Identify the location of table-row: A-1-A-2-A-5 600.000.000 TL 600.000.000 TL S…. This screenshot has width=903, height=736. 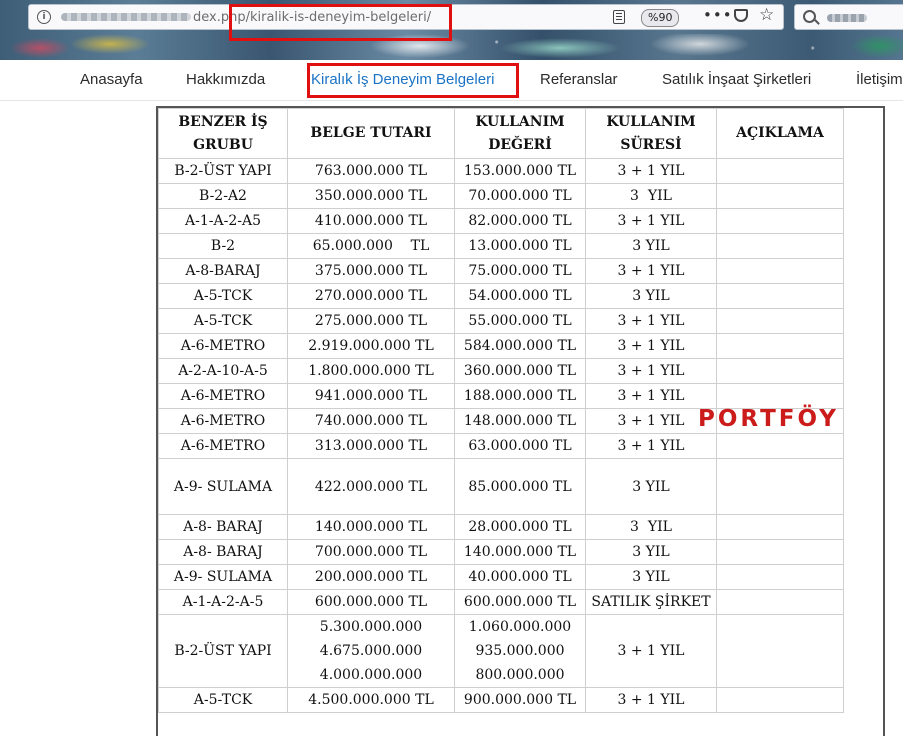
(501, 602).